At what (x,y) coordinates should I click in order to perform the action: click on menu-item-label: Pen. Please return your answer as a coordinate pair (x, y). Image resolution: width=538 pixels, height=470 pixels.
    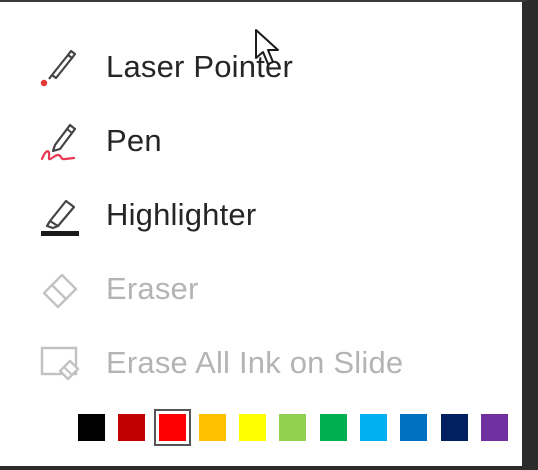
    Looking at the image, I should click on (134, 140).